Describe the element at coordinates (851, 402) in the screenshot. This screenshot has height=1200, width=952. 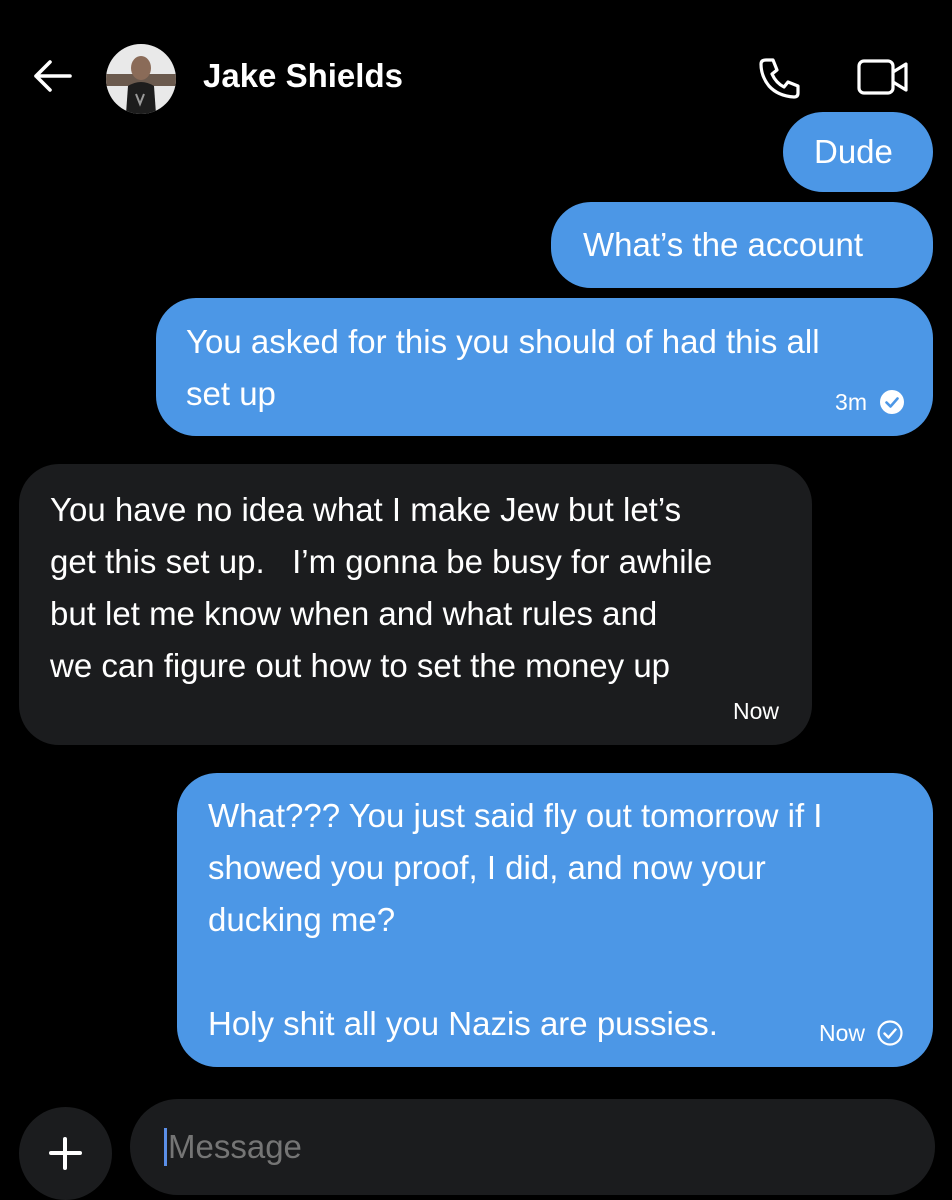
I see `message-timestamp: 3m` at that location.